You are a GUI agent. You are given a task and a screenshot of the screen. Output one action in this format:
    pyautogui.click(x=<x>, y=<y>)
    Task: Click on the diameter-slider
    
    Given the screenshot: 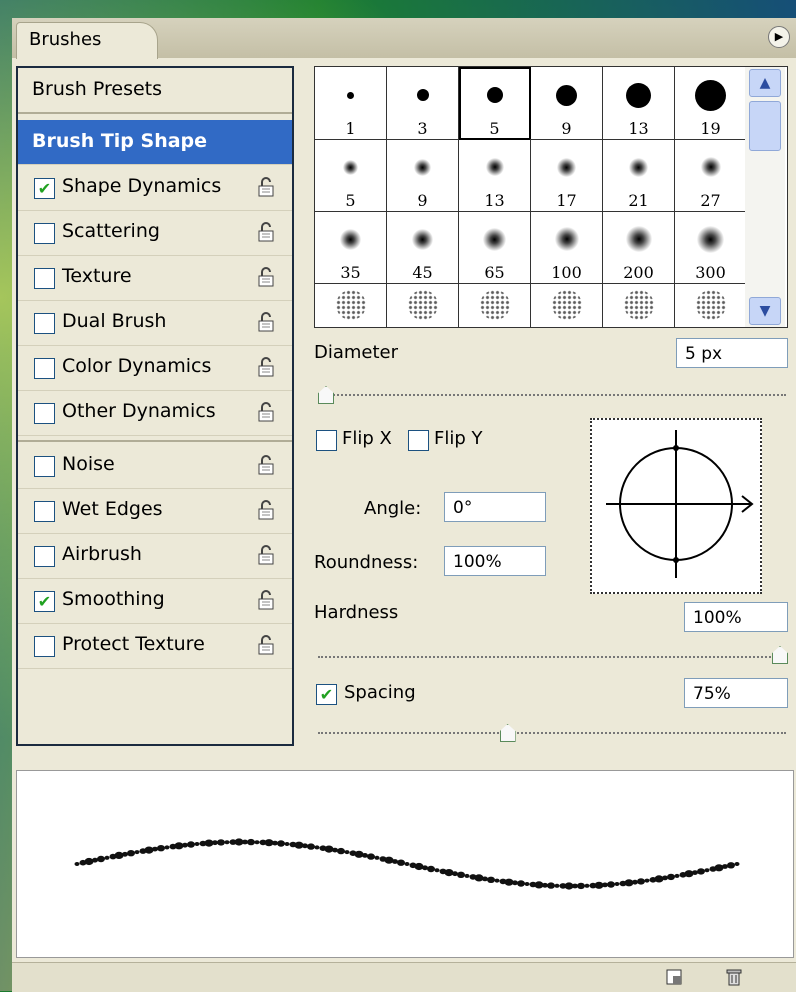 What is the action you would take?
    pyautogui.click(x=552, y=395)
    